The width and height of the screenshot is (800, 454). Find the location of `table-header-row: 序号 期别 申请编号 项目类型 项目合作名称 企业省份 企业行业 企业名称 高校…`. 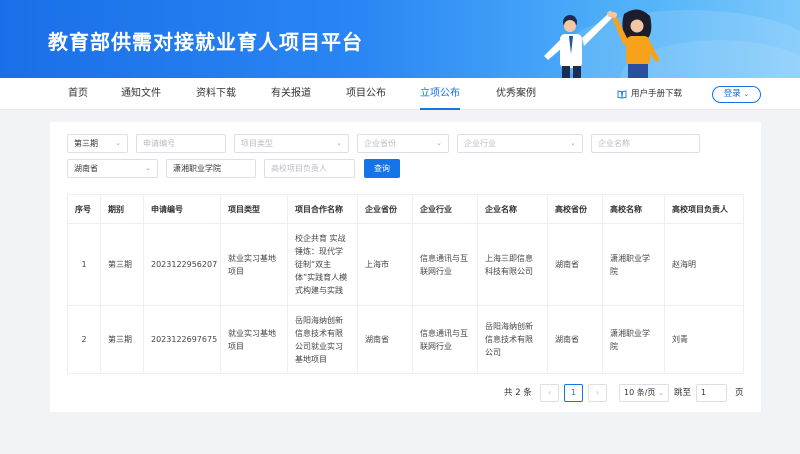

table-header-row: 序号 期别 申请编号 项目类型 项目合作名称 企业省份 企业行业 企业名称 高校… is located at coordinates (405, 209).